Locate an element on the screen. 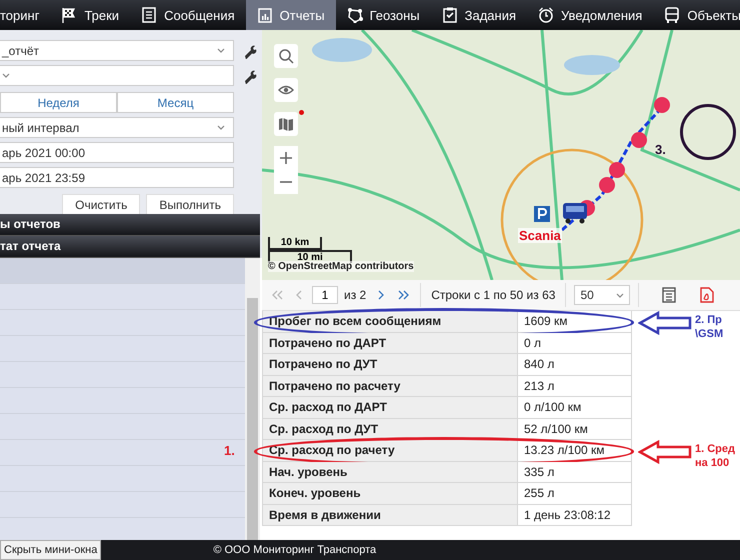 This screenshot has height=560, width=740. nav-tab: Геозоны is located at coordinates (383, 15).